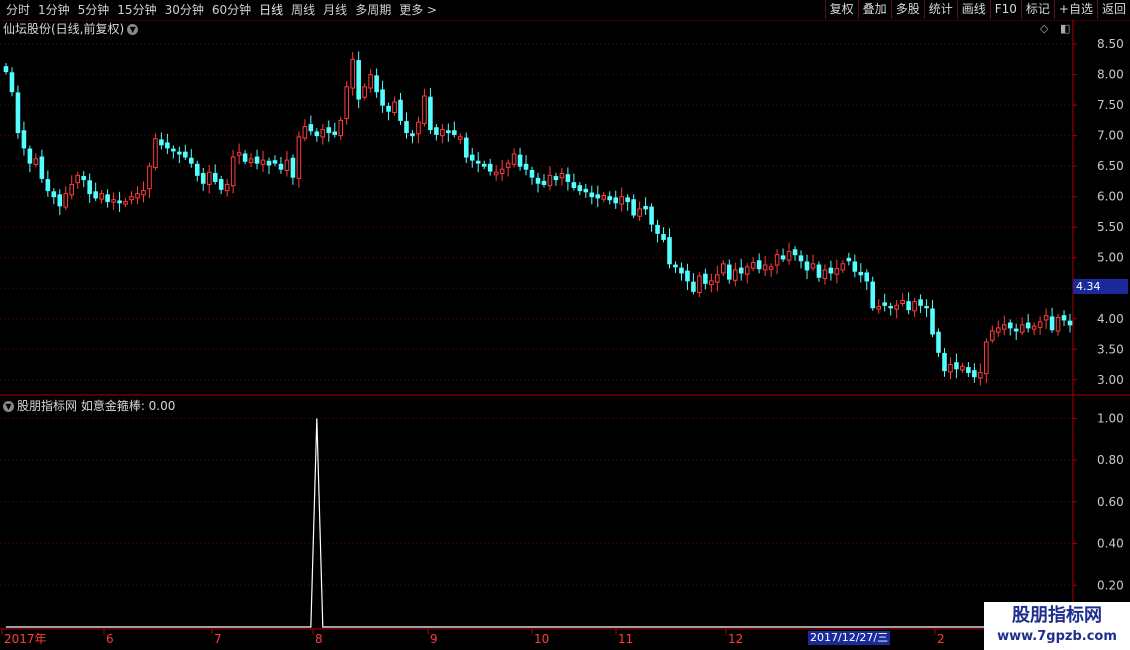 This screenshot has width=1130, height=650. I want to click on panel-toggle-icon: ◧, so click(1065, 28).